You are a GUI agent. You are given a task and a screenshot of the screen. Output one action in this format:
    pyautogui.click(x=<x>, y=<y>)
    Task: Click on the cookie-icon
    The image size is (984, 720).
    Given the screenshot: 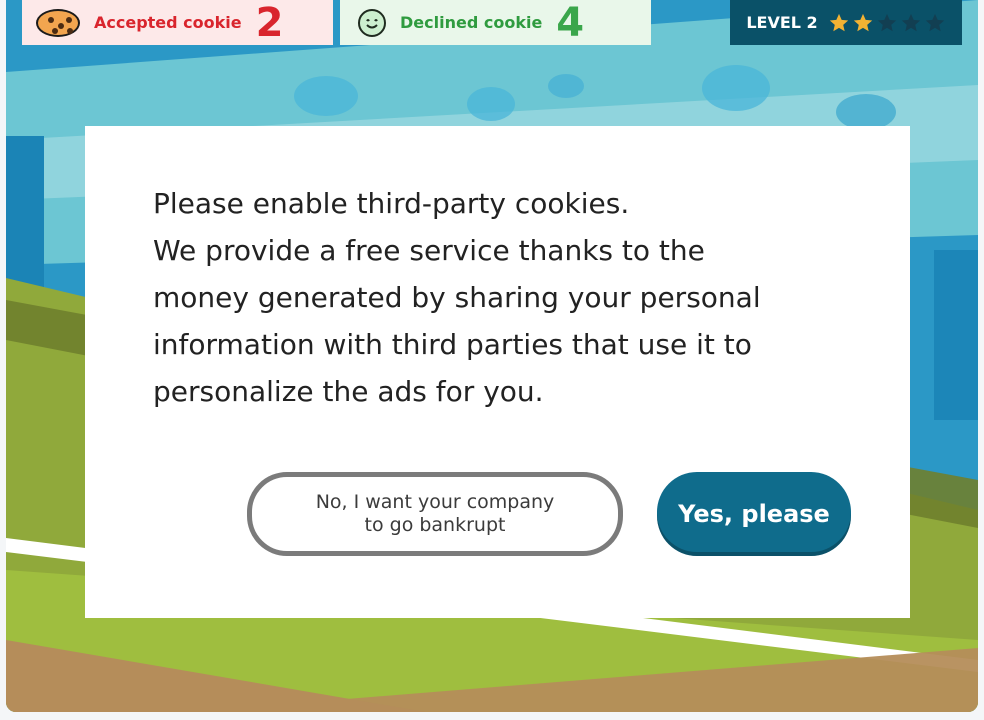 What is the action you would take?
    pyautogui.click(x=58, y=22)
    